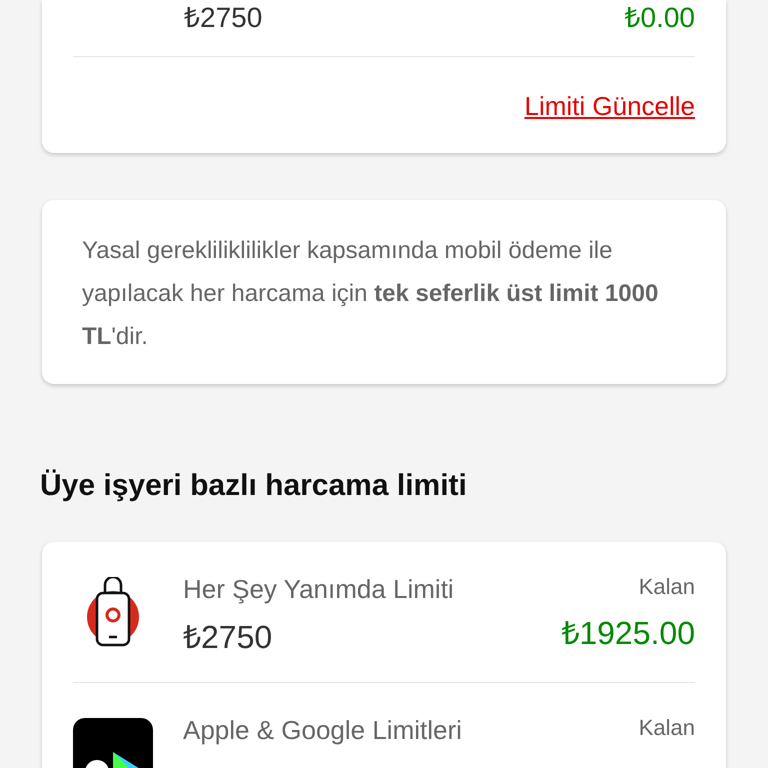 The image size is (768, 768). I want to click on section-title: Üye işyeri bazlı harcama limiti, so click(254, 486).